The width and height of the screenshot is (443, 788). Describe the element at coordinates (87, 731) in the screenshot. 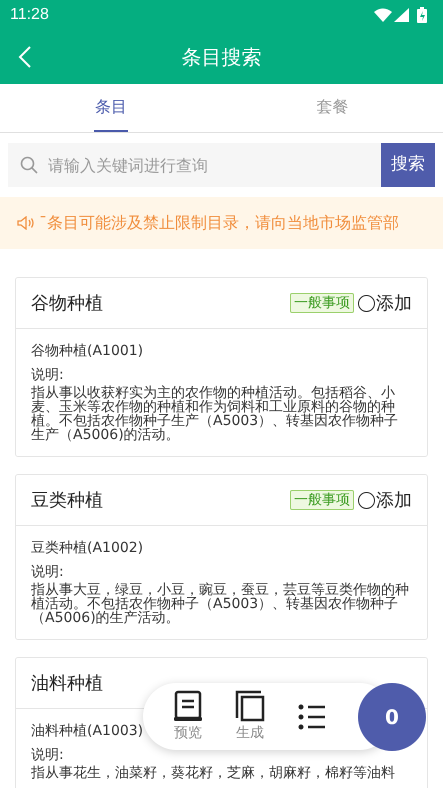

I see `item-code: 油料种植(A1003)` at that location.